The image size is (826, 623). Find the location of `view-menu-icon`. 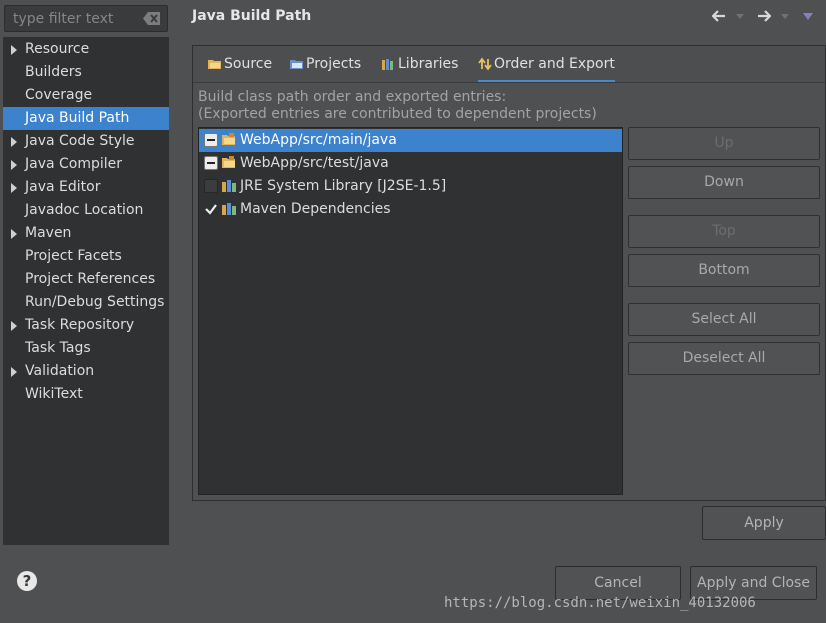

view-menu-icon is located at coordinates (808, 16).